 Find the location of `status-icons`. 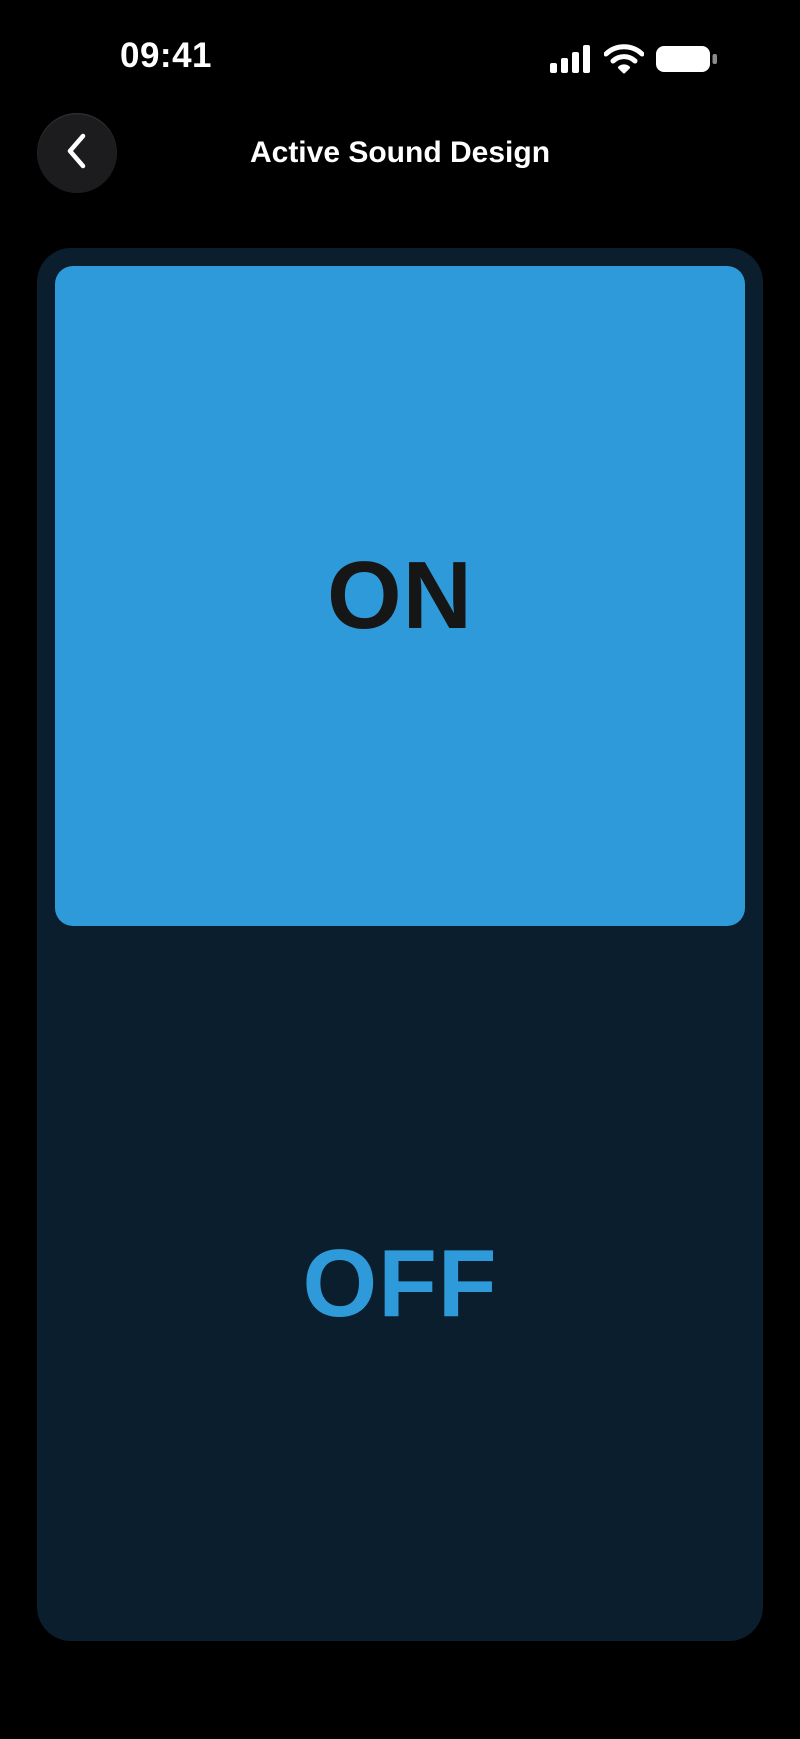

status-icons is located at coordinates (634, 59).